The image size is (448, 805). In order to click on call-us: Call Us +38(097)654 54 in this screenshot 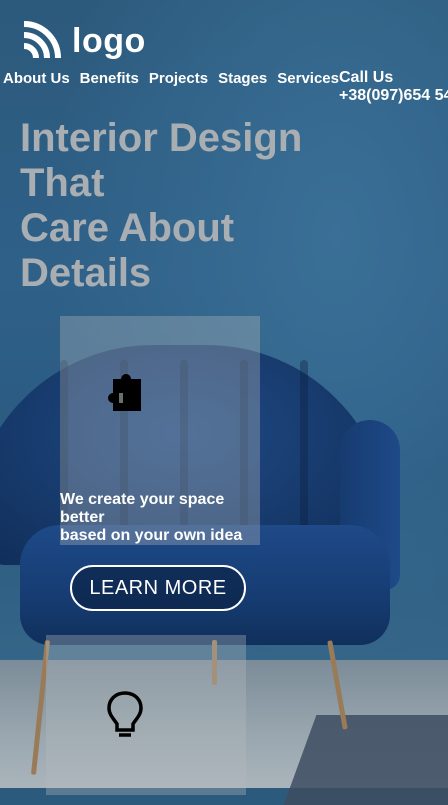, I will do `click(393, 87)`.